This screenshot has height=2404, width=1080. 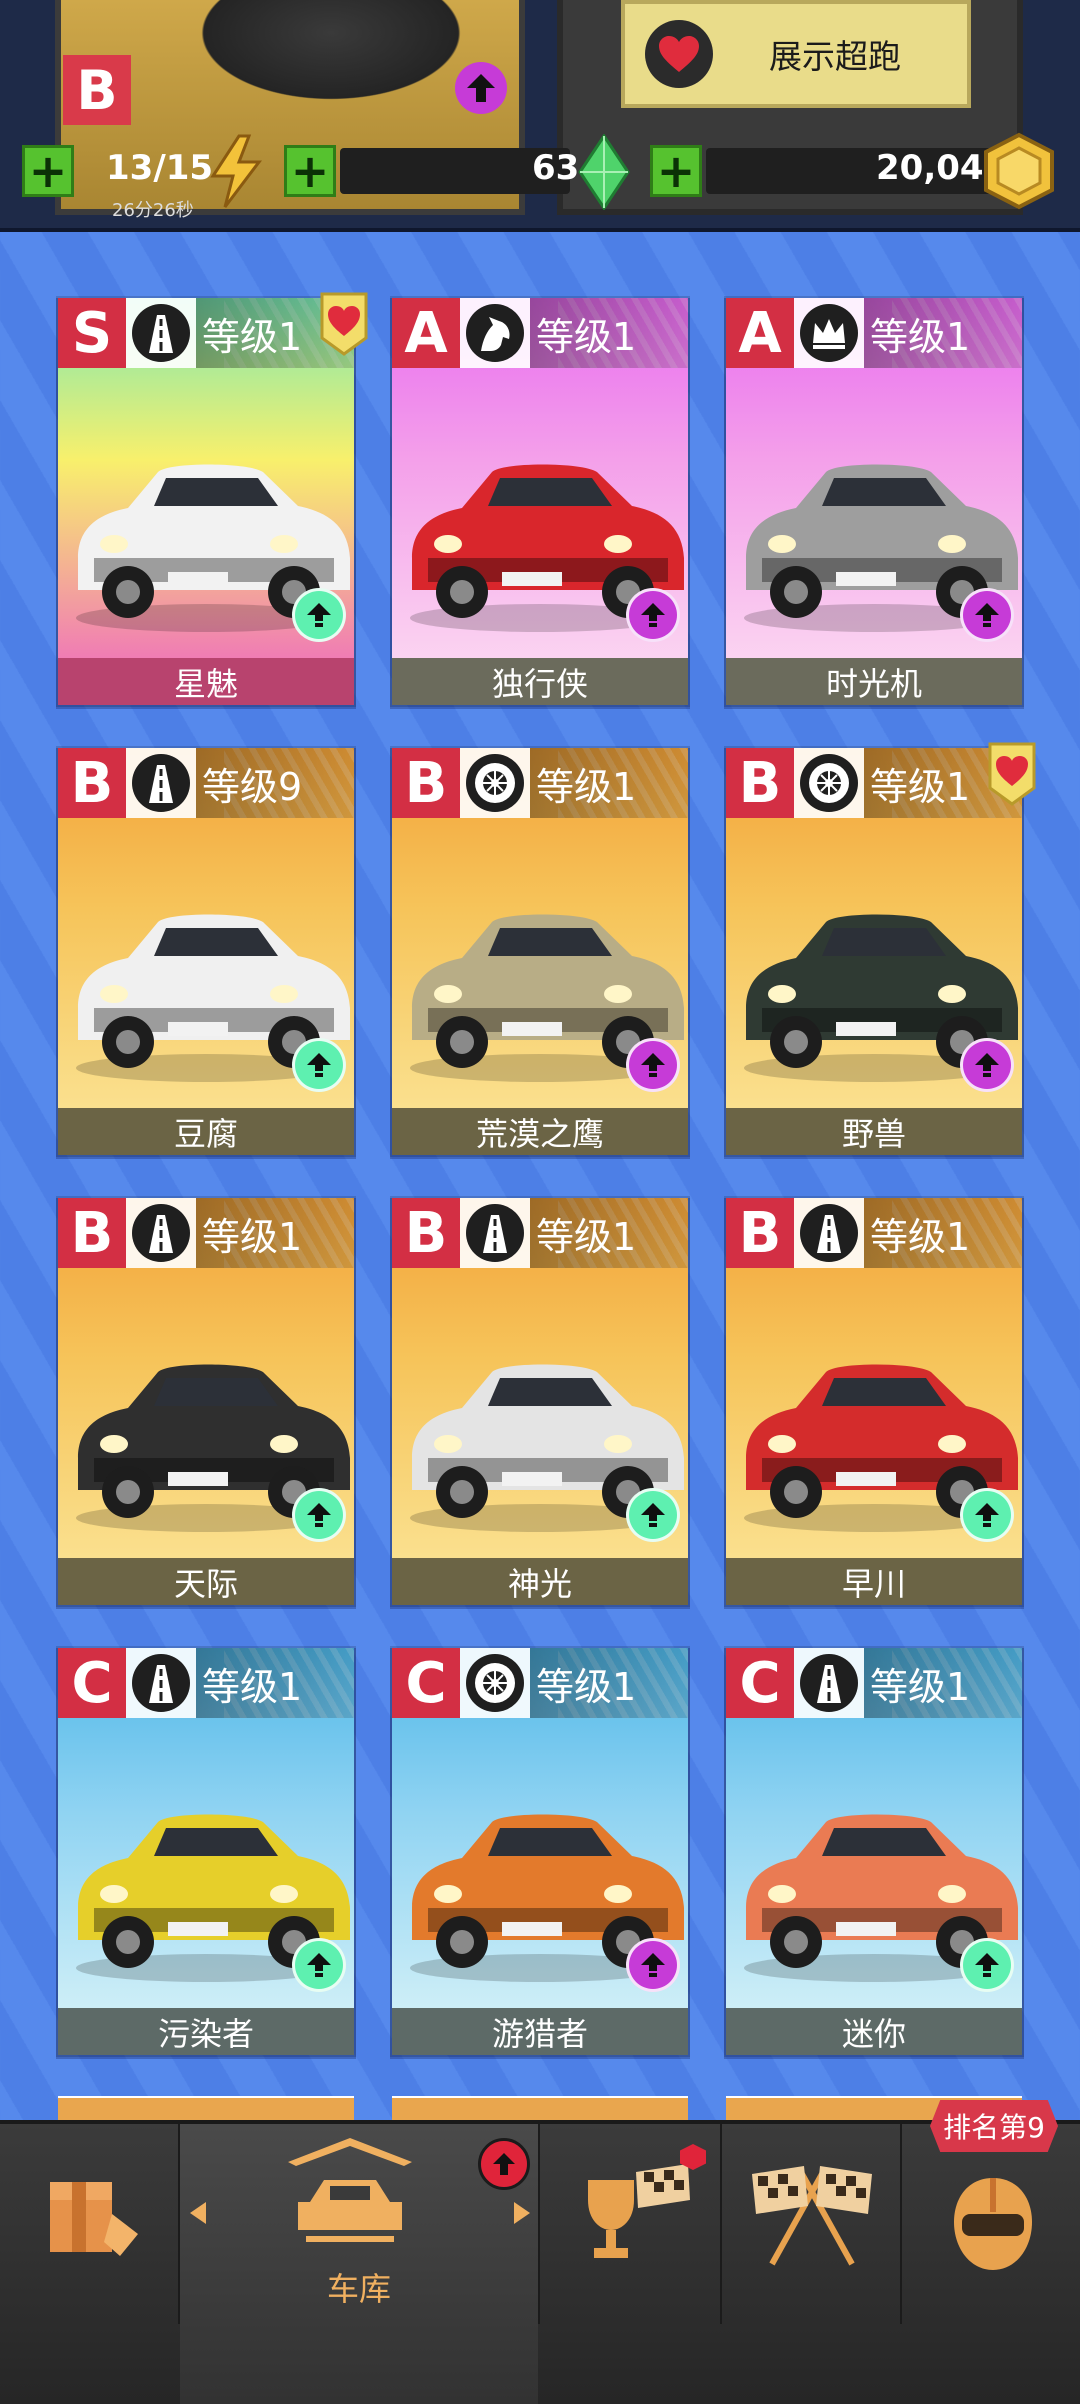 What do you see at coordinates (540, 951) in the screenshot?
I see `car-card: B 等级1 荒漠之鹰` at bounding box center [540, 951].